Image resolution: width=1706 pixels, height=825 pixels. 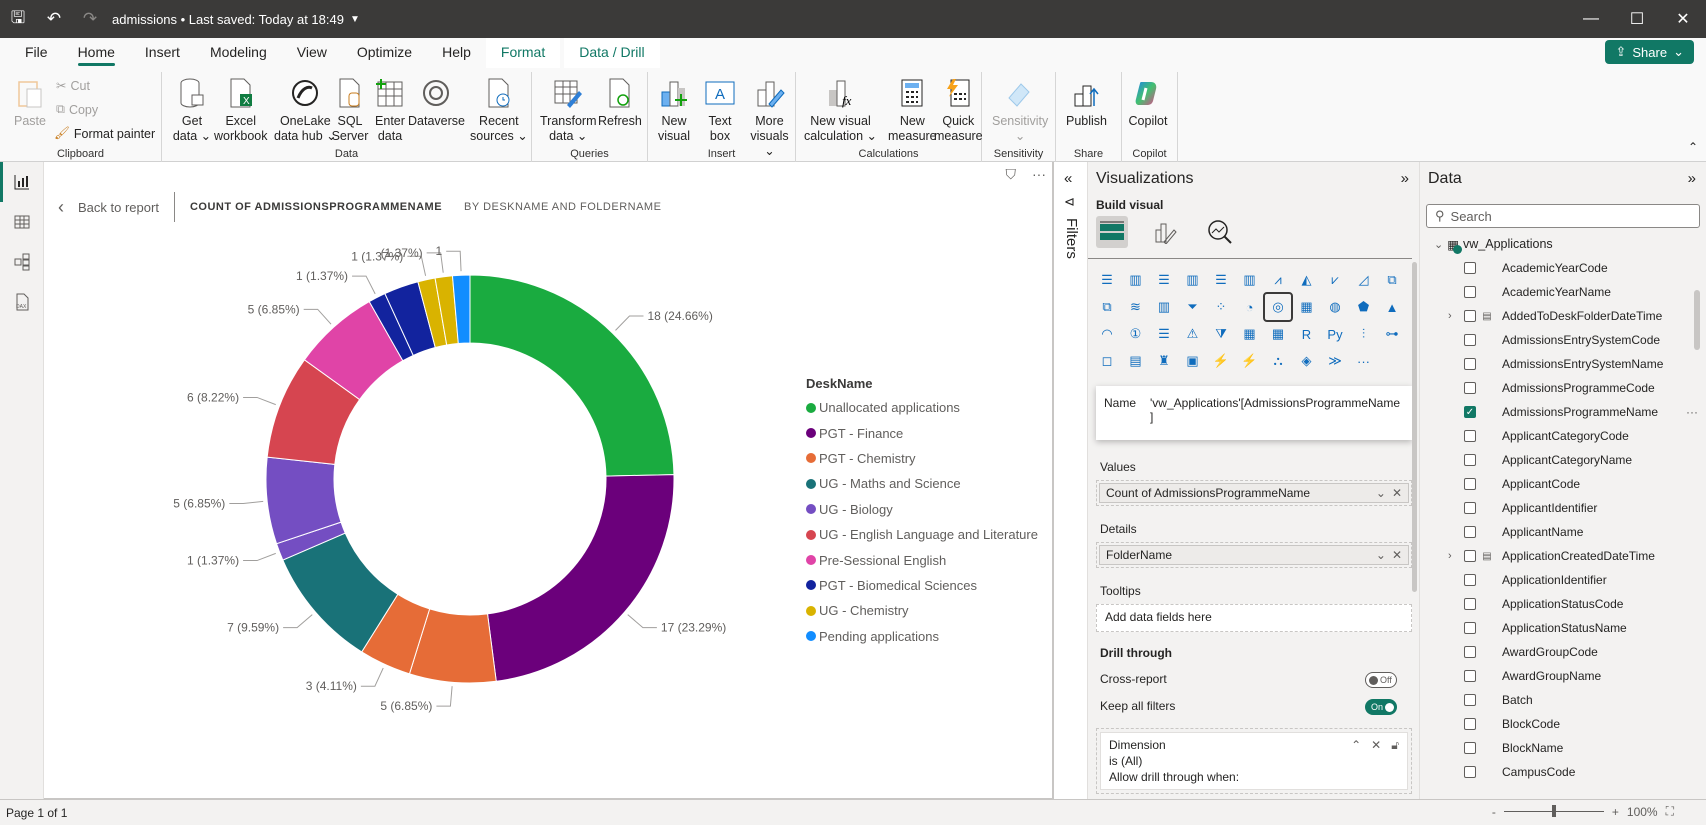 I want to click on data-search-input: ⚲ Search, so click(x=1563, y=216).